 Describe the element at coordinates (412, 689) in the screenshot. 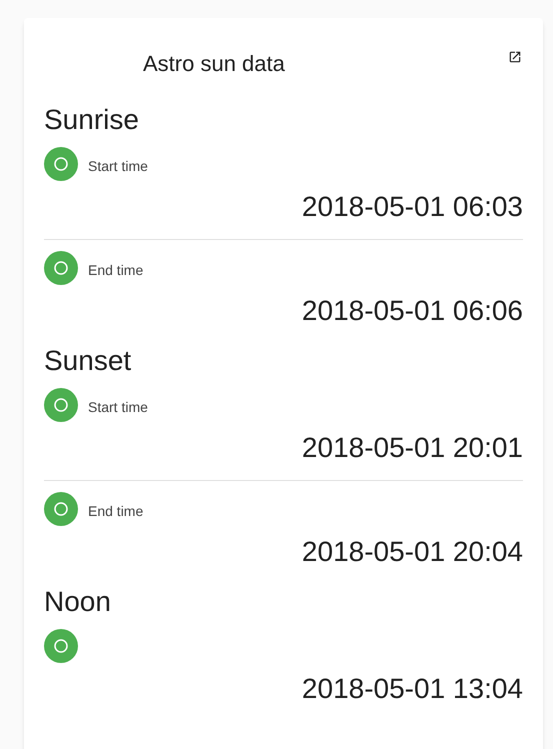

I see `date-time-value: 2018-05-01 13:04` at that location.